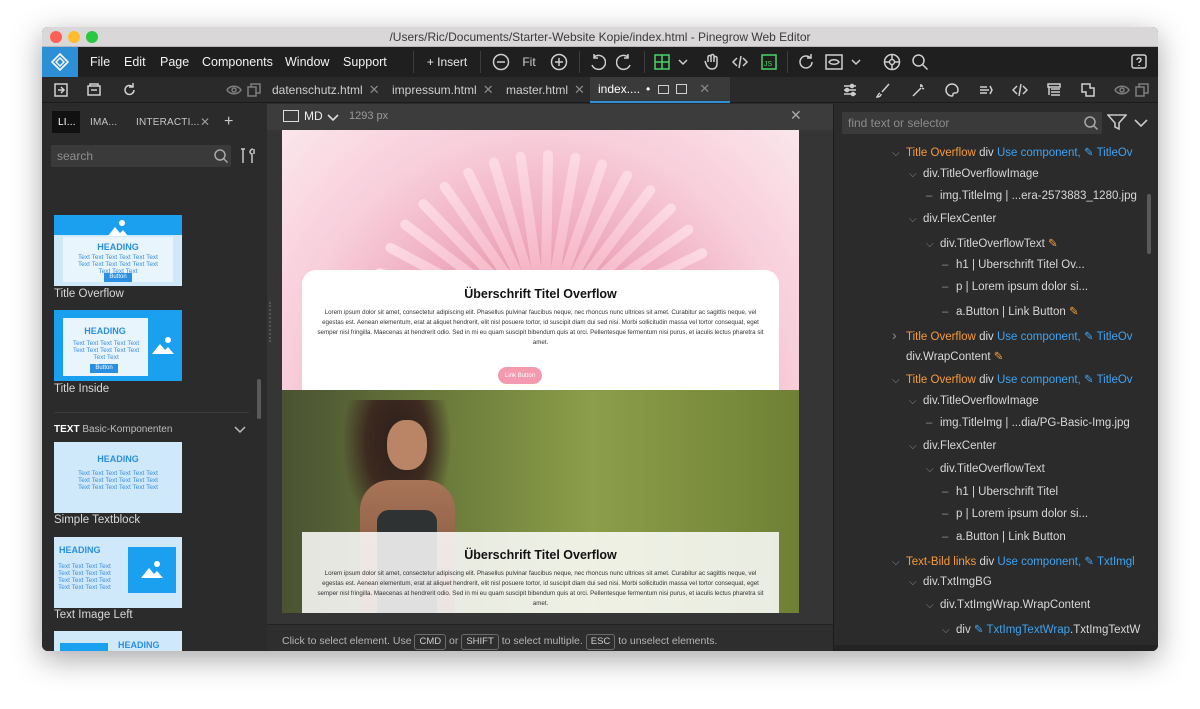  Describe the element at coordinates (740, 62) in the screenshot. I see `code-view-icon` at that location.